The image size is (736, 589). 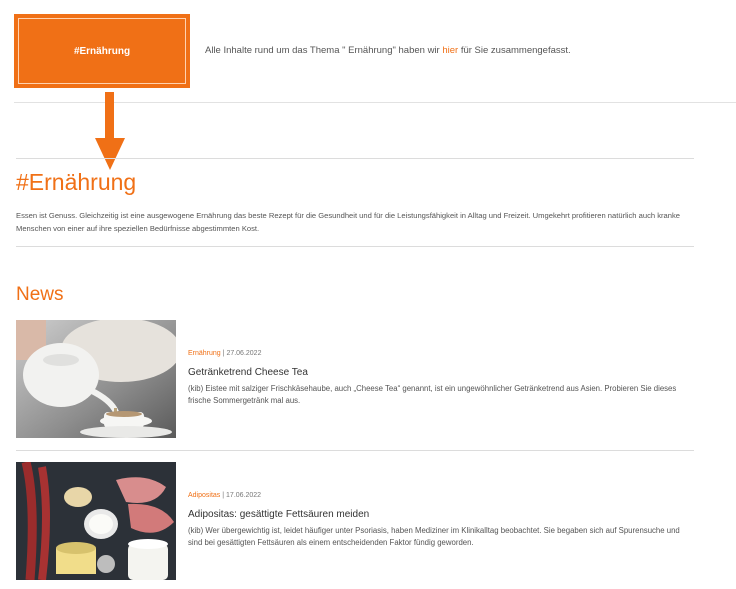 I want to click on article-image-food, so click(x=96, y=521).